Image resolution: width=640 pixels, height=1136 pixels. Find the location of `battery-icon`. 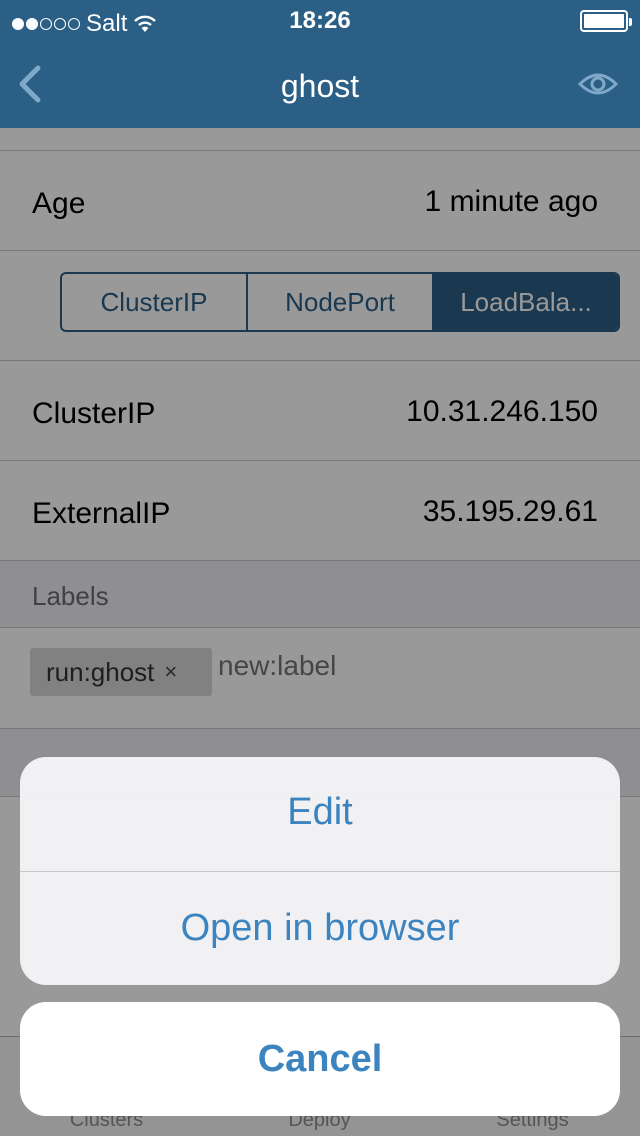

battery-icon is located at coordinates (606, 21).